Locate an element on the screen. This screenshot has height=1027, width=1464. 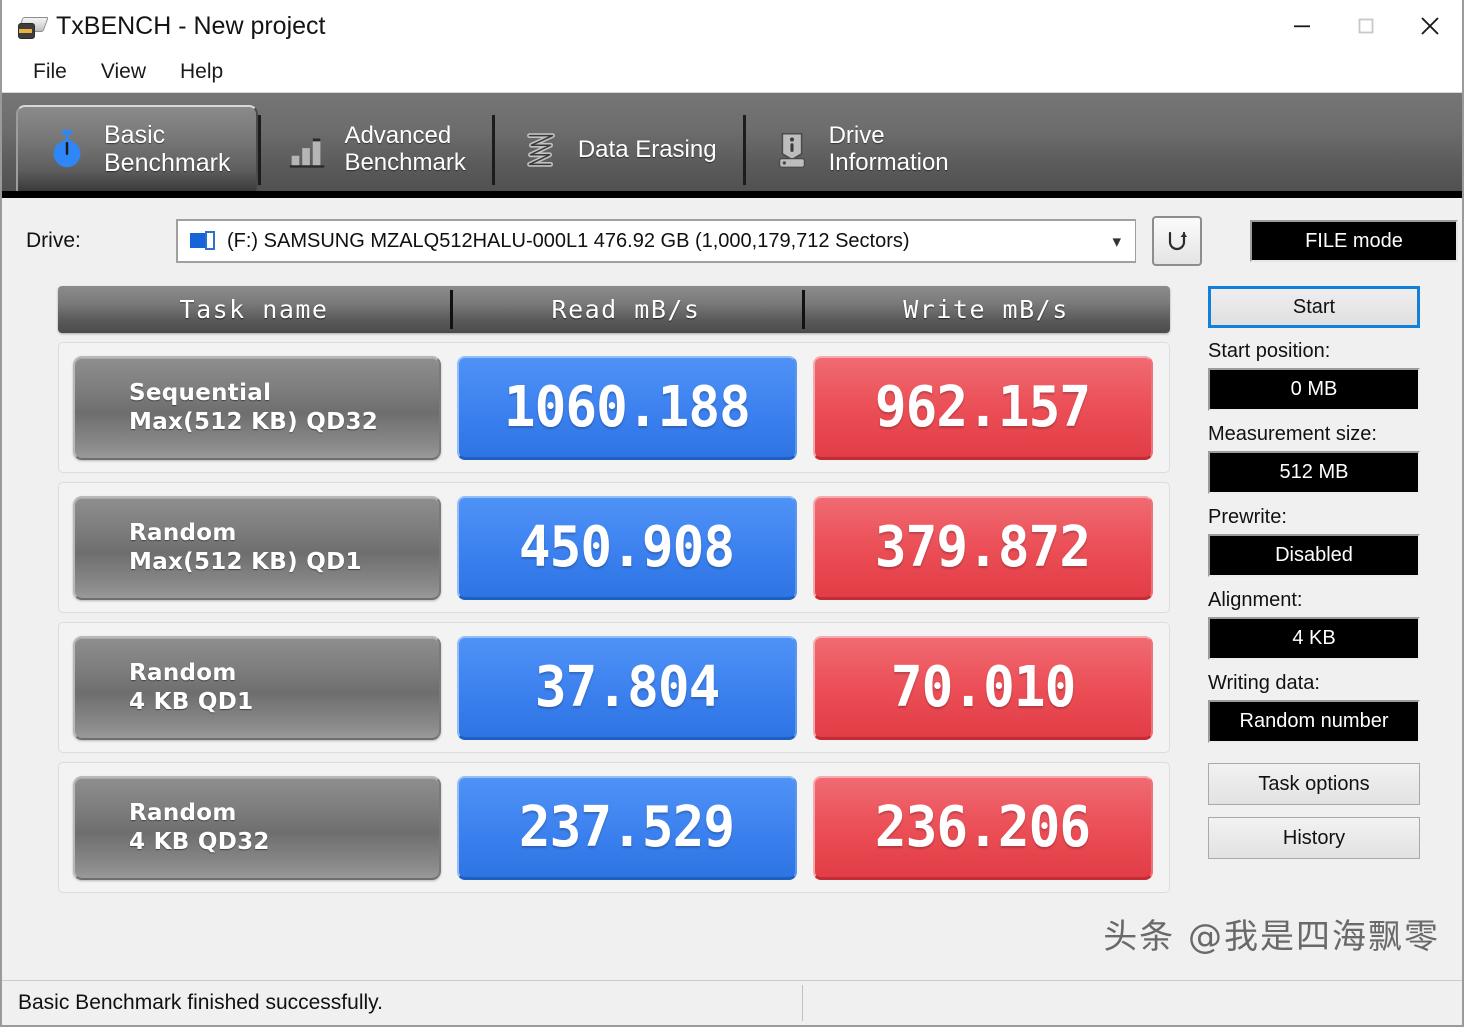
start-button: Start is located at coordinates (1314, 307).